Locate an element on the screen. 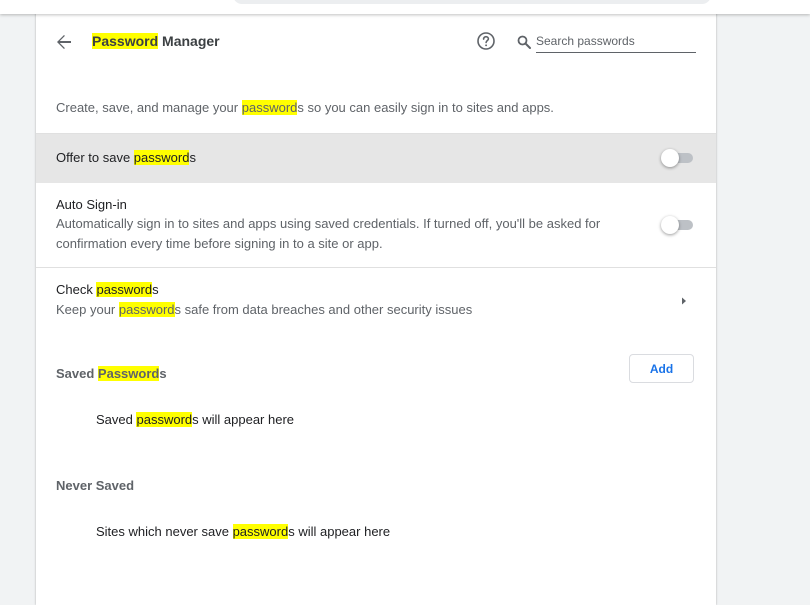  browser-search-pill is located at coordinates (472, 2).